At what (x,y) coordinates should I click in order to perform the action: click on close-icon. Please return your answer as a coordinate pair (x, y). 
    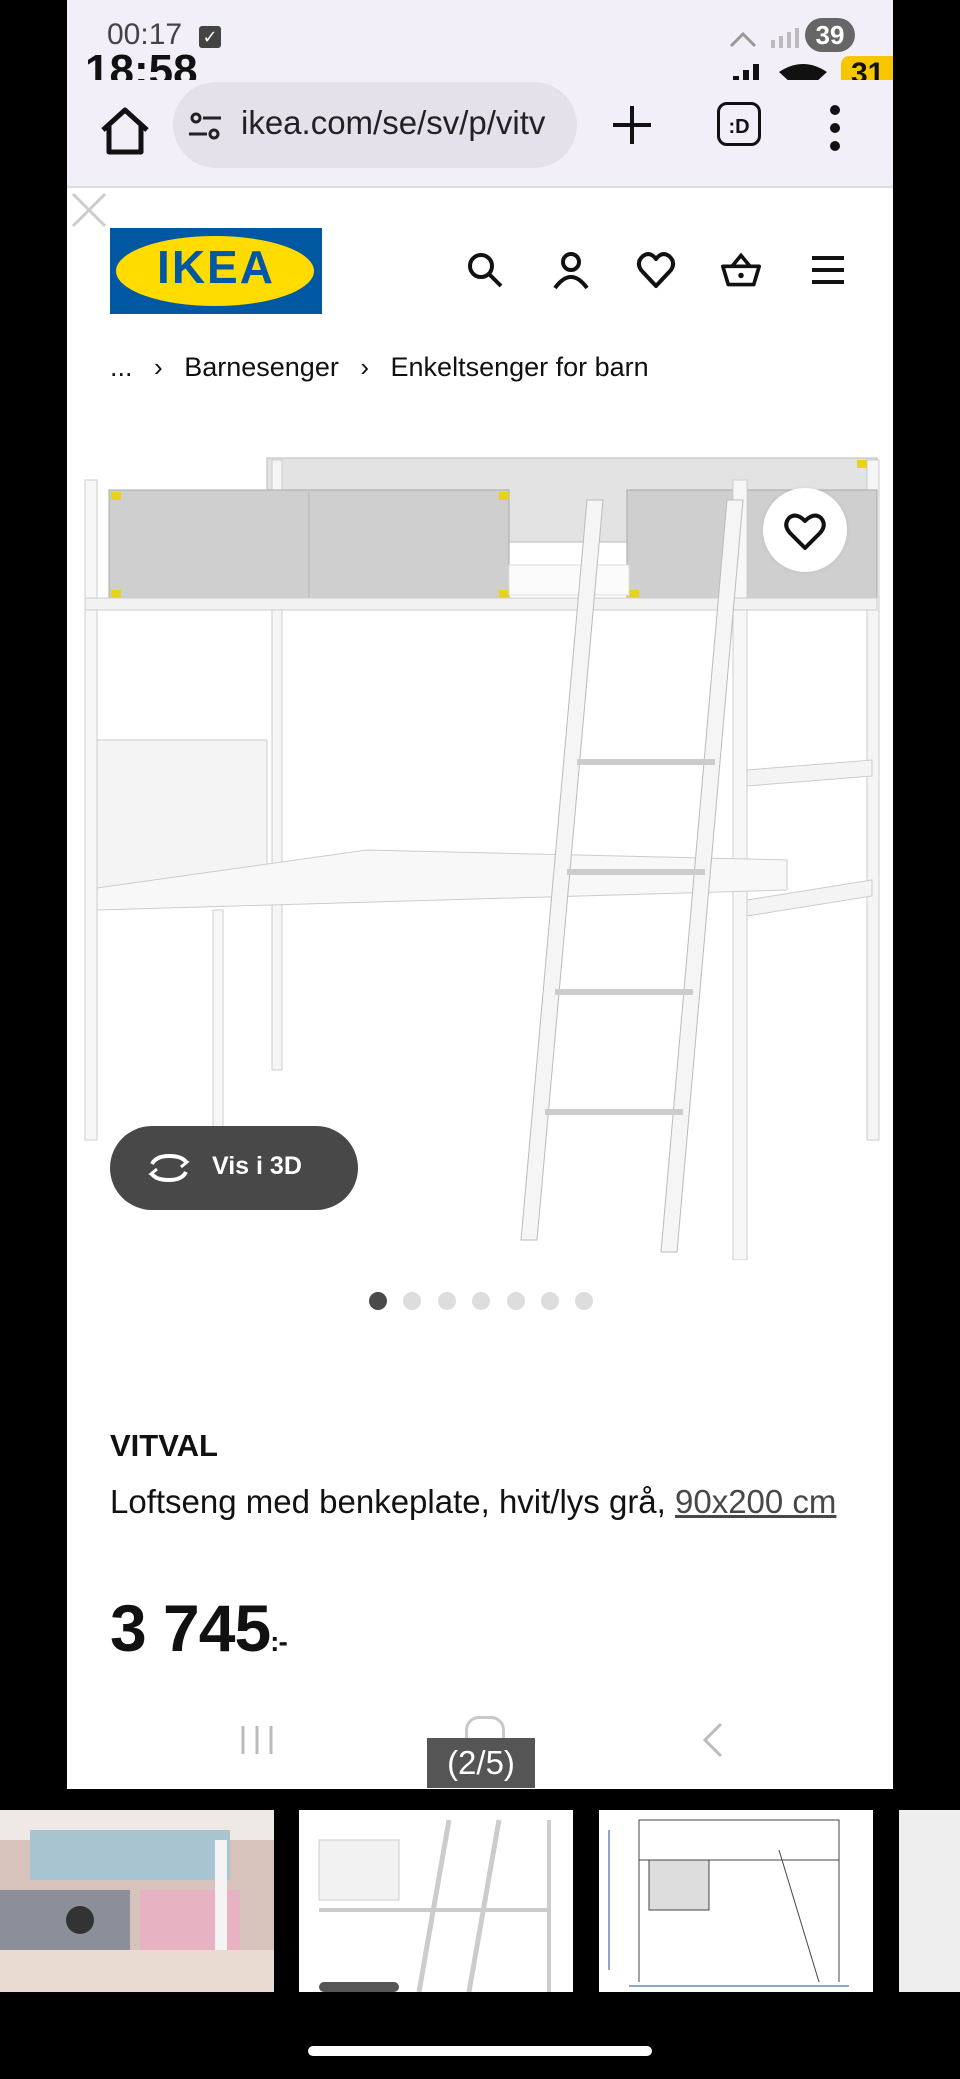
    Looking at the image, I should click on (89, 210).